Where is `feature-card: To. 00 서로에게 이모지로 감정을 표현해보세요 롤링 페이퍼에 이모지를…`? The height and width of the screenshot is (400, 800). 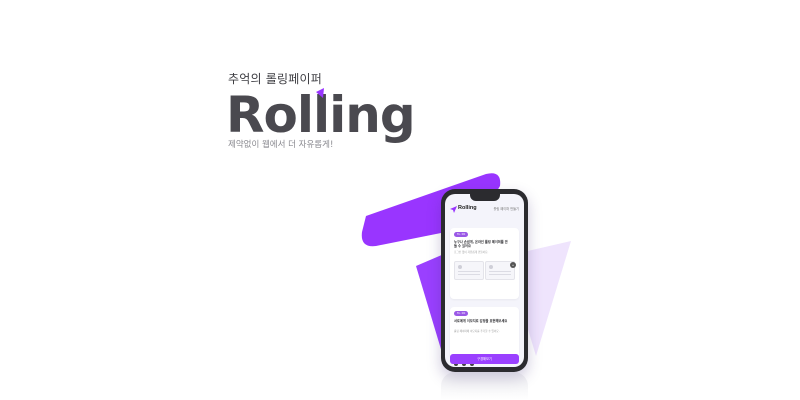 feature-card: To. 00 서로에게 이모지로 감정을 표현해보세요 롤링 페이퍼에 이모지를… is located at coordinates (484, 336).